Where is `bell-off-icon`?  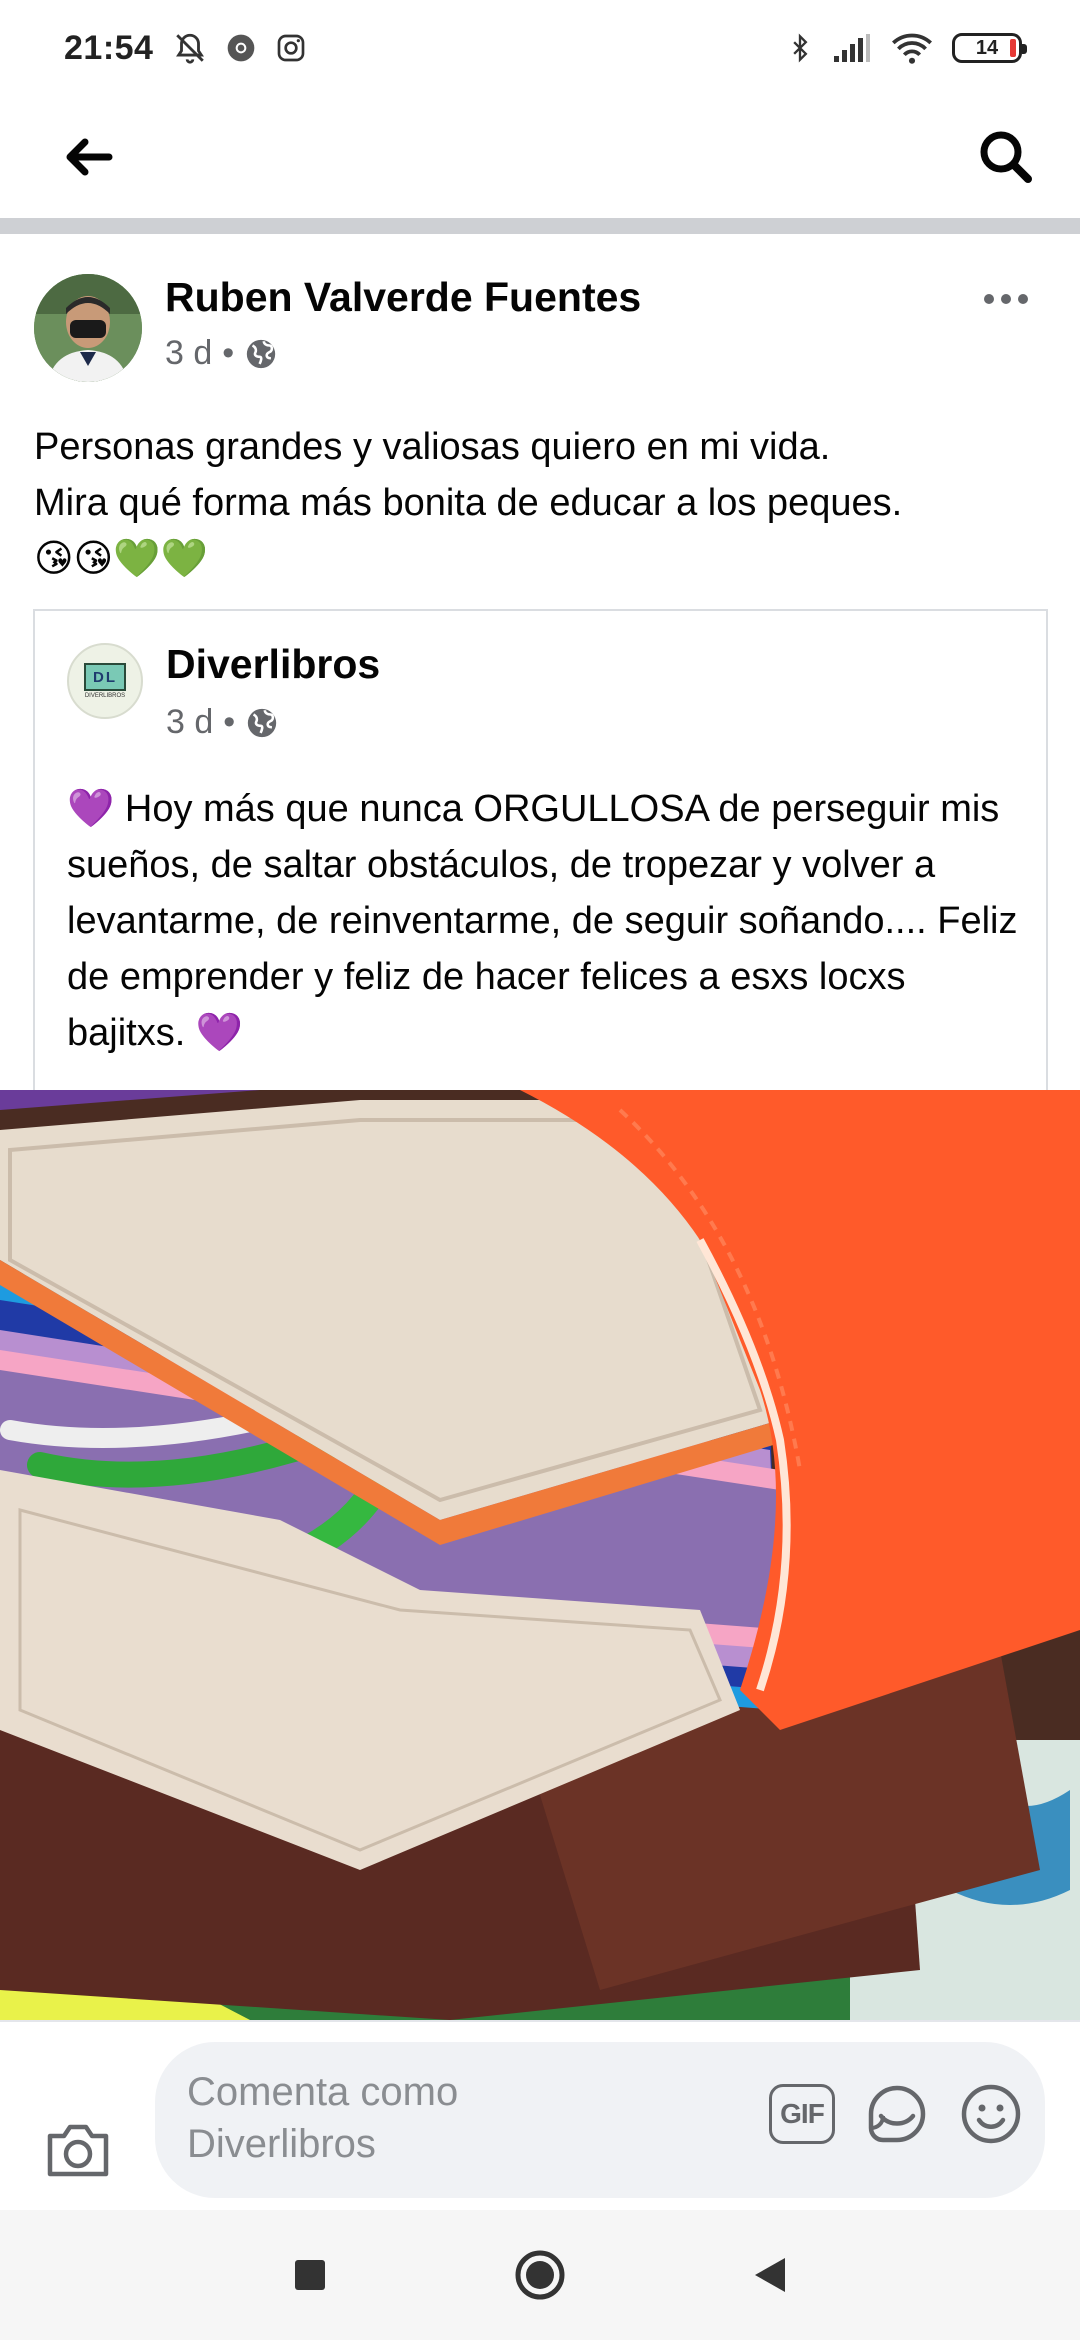
bell-off-icon is located at coordinates (190, 48).